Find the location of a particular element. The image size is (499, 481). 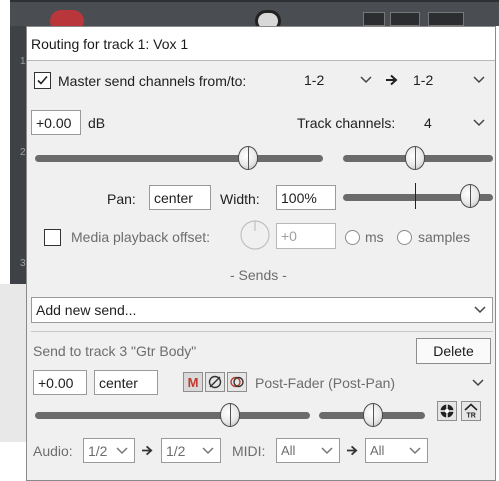

mute-icon: M is located at coordinates (193, 382).